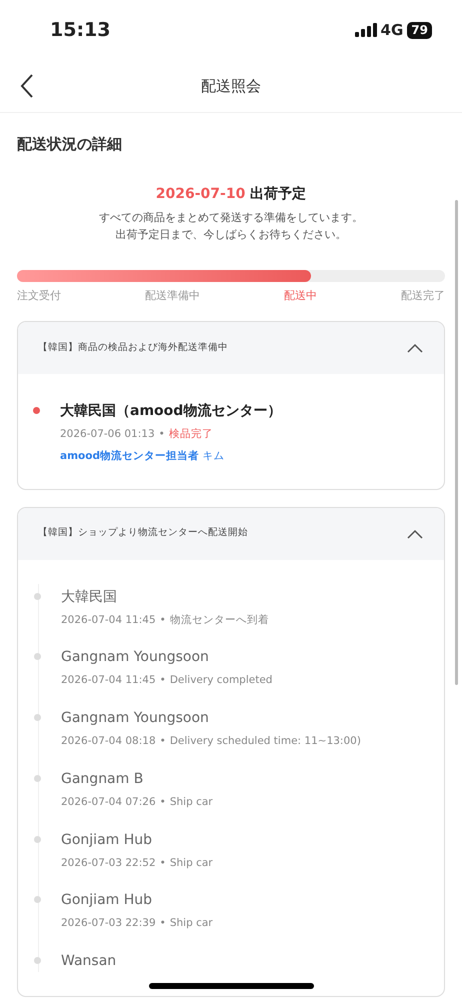  Describe the element at coordinates (108, 924) in the screenshot. I see `event-time: 2026-07-03 22:39` at that location.